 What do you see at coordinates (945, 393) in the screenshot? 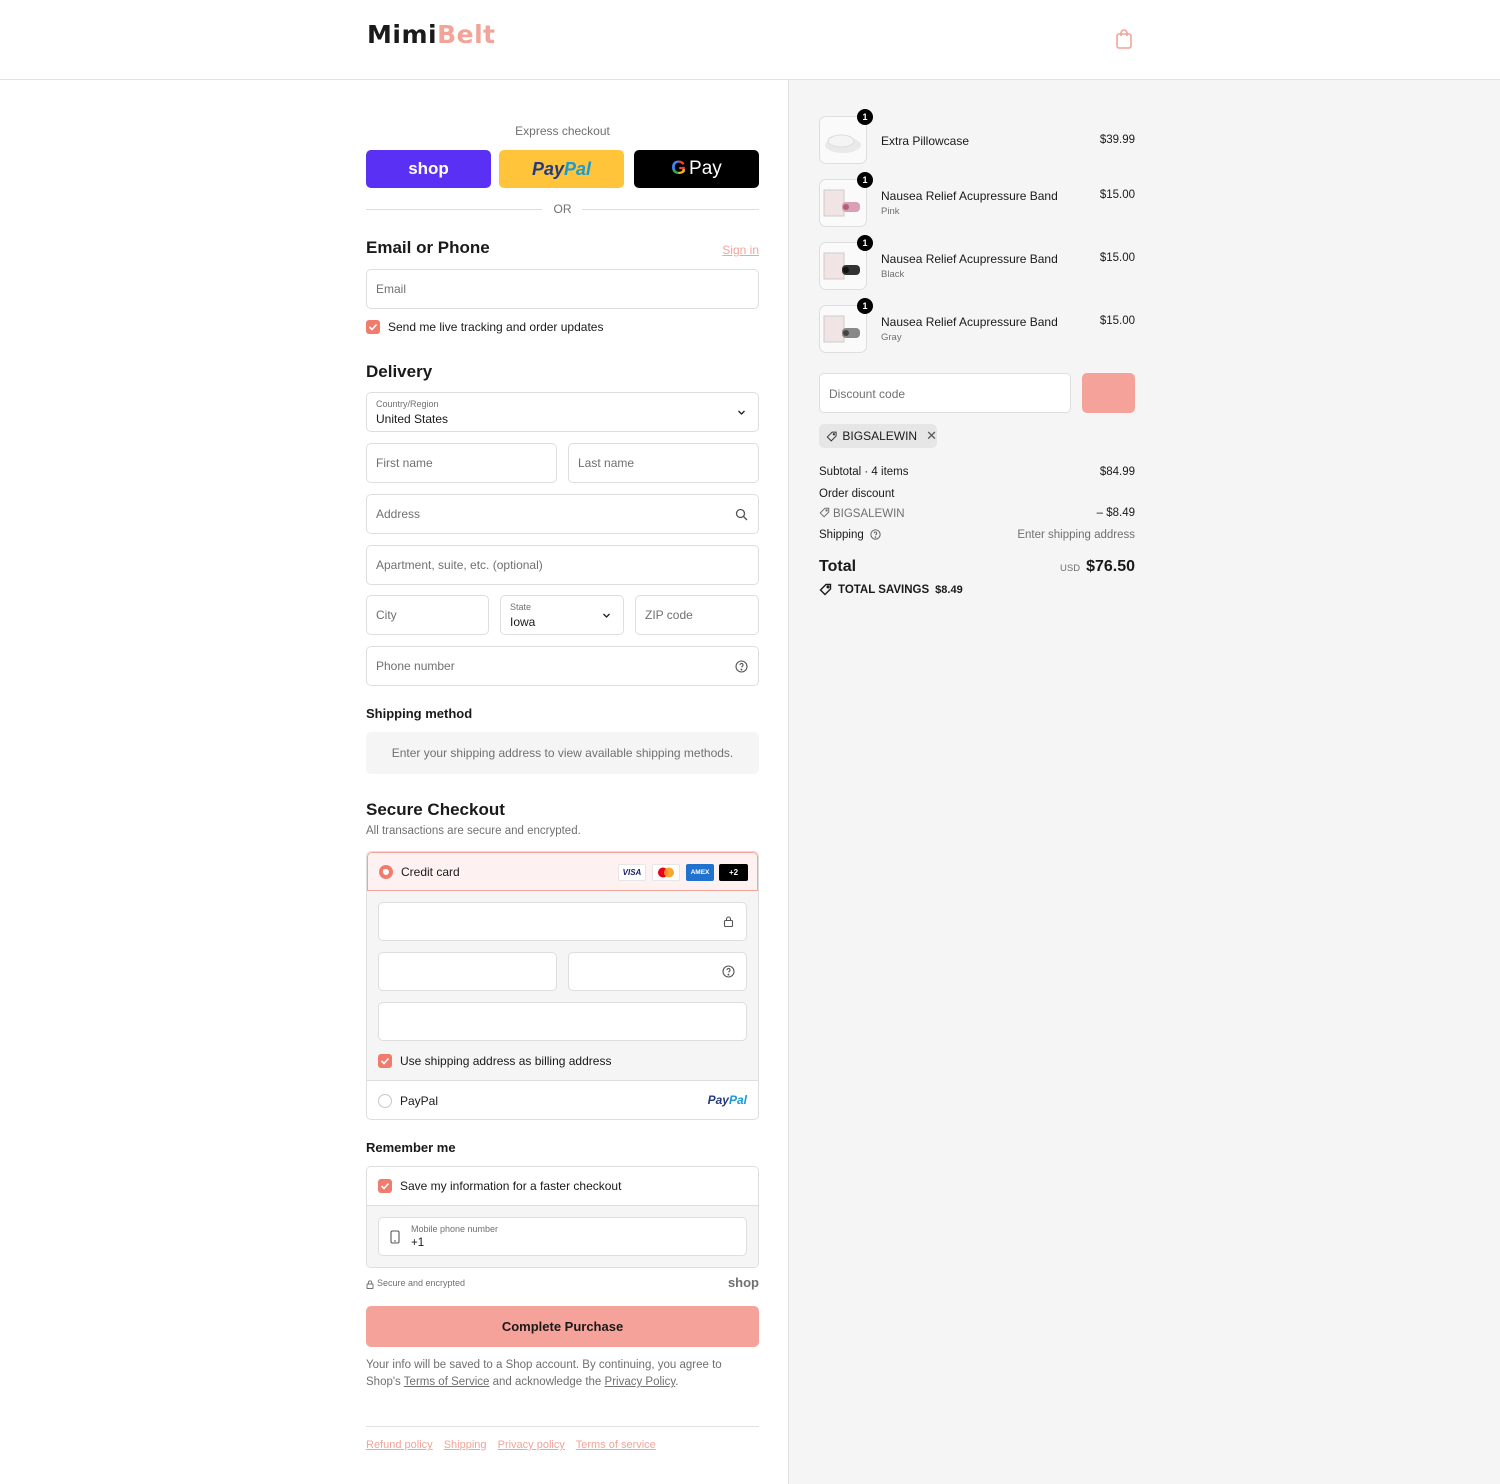
I see `discount-code-field: Discount code` at bounding box center [945, 393].